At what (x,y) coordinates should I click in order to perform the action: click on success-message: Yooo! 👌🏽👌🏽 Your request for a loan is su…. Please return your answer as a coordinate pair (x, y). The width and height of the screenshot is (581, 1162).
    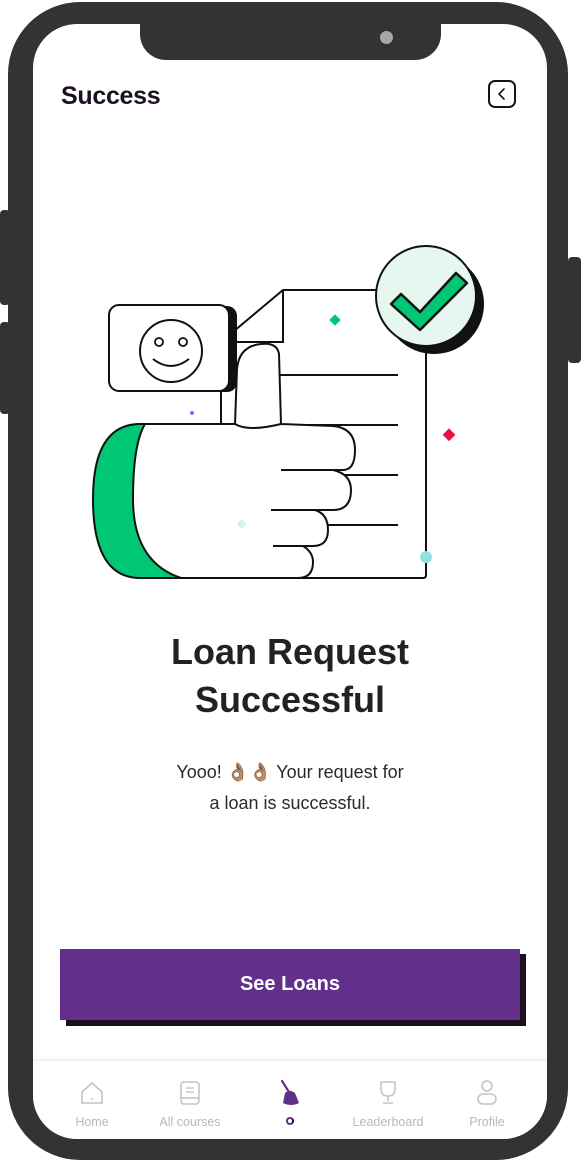
    Looking at the image, I should click on (290, 788).